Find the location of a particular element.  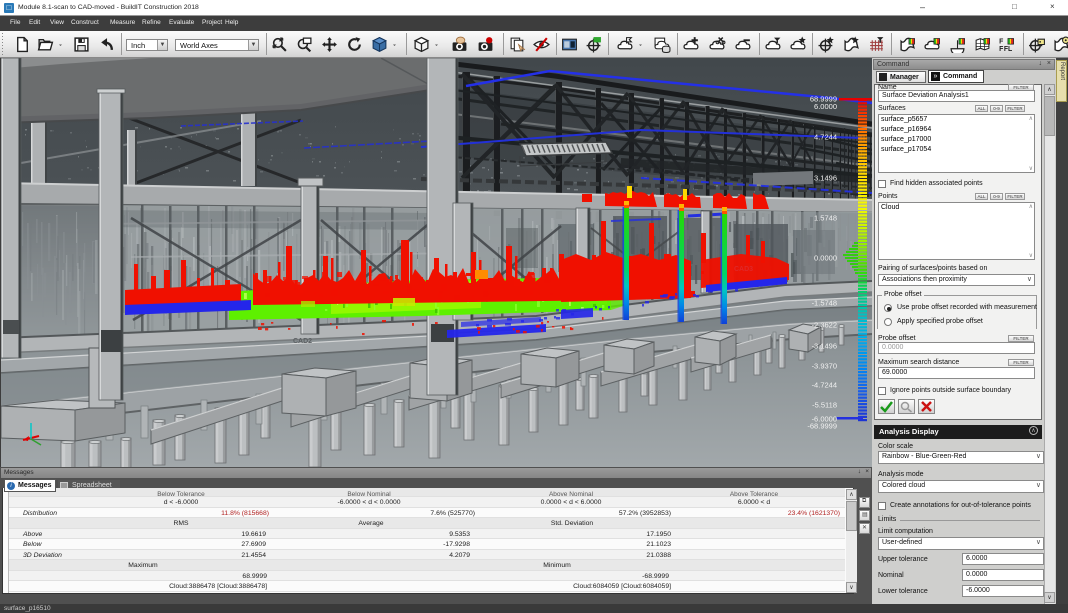

svg-text: -5.5118 is located at coordinates (824, 405).